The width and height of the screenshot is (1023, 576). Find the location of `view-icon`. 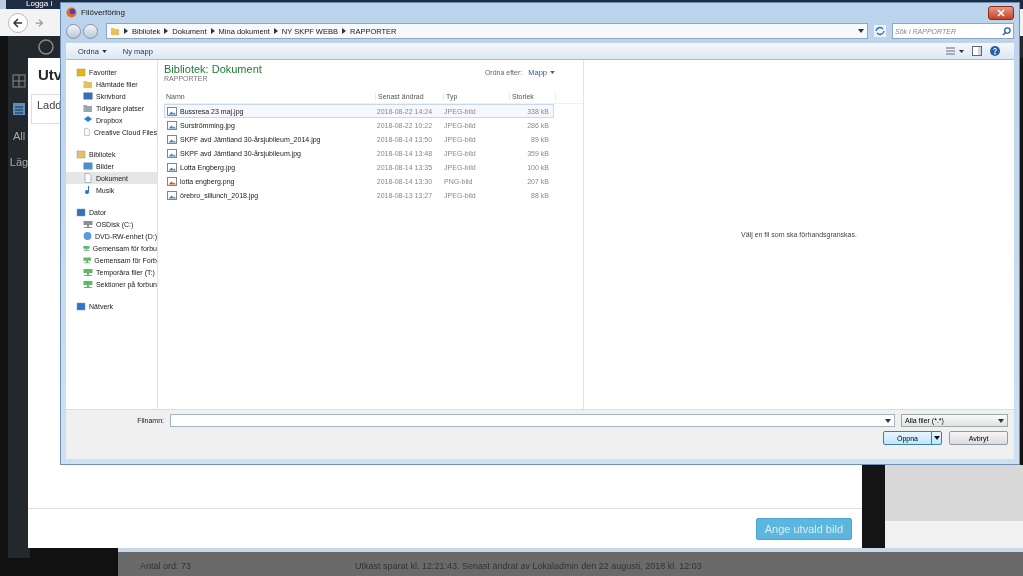

view-icon is located at coordinates (955, 51).